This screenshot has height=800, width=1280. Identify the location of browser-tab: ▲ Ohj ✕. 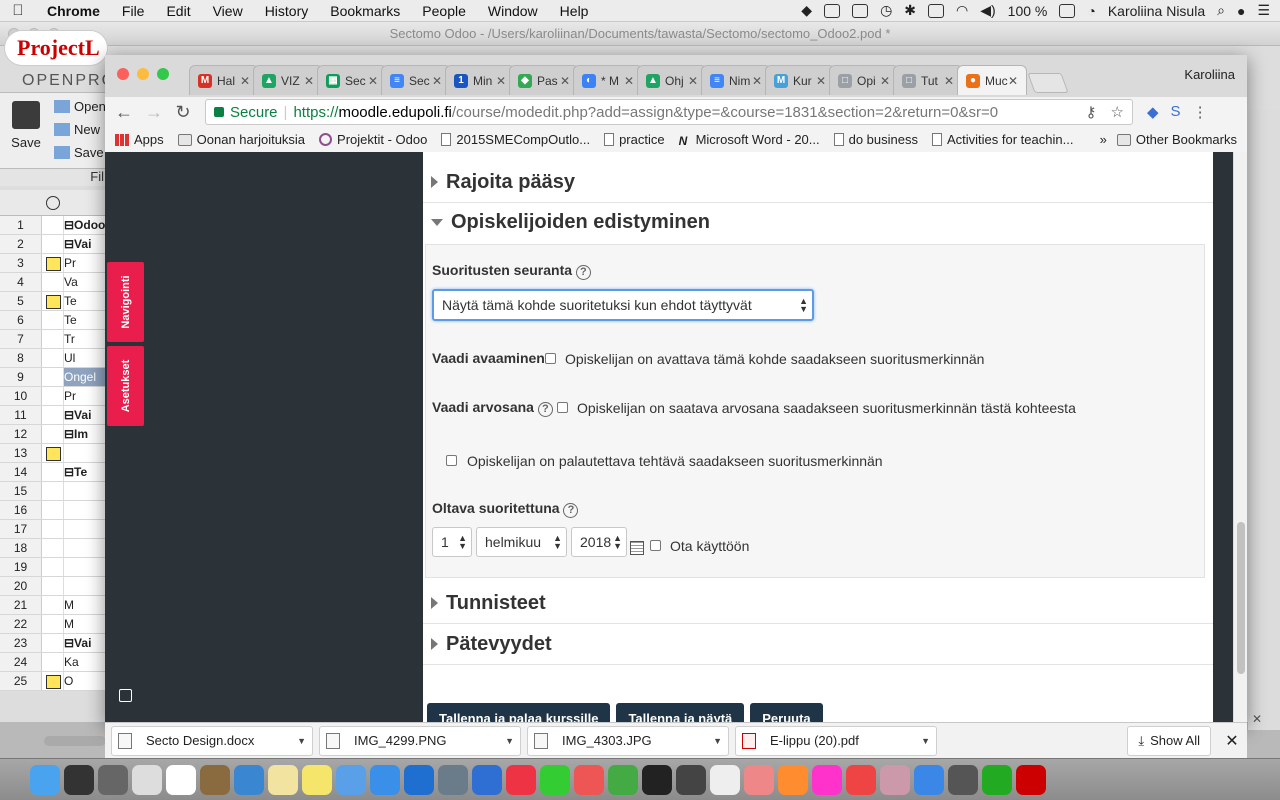
(672, 80).